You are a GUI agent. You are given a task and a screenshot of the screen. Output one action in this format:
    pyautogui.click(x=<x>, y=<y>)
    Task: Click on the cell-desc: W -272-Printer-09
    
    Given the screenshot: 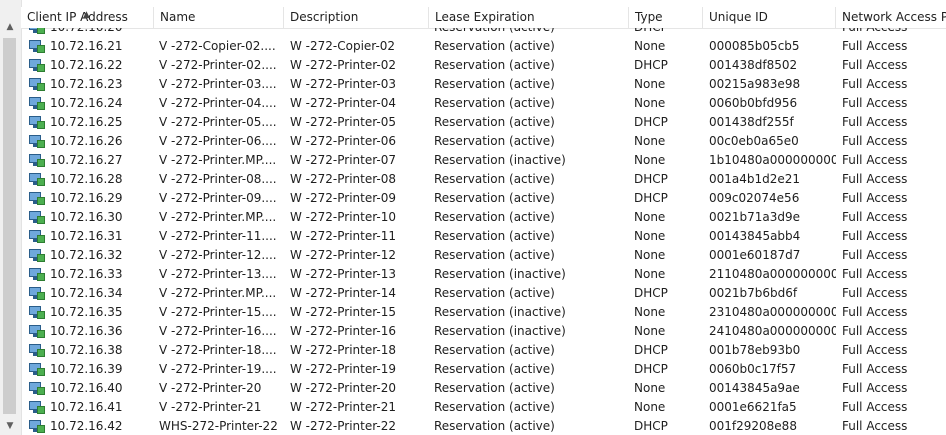 What is the action you would take?
    pyautogui.click(x=343, y=198)
    